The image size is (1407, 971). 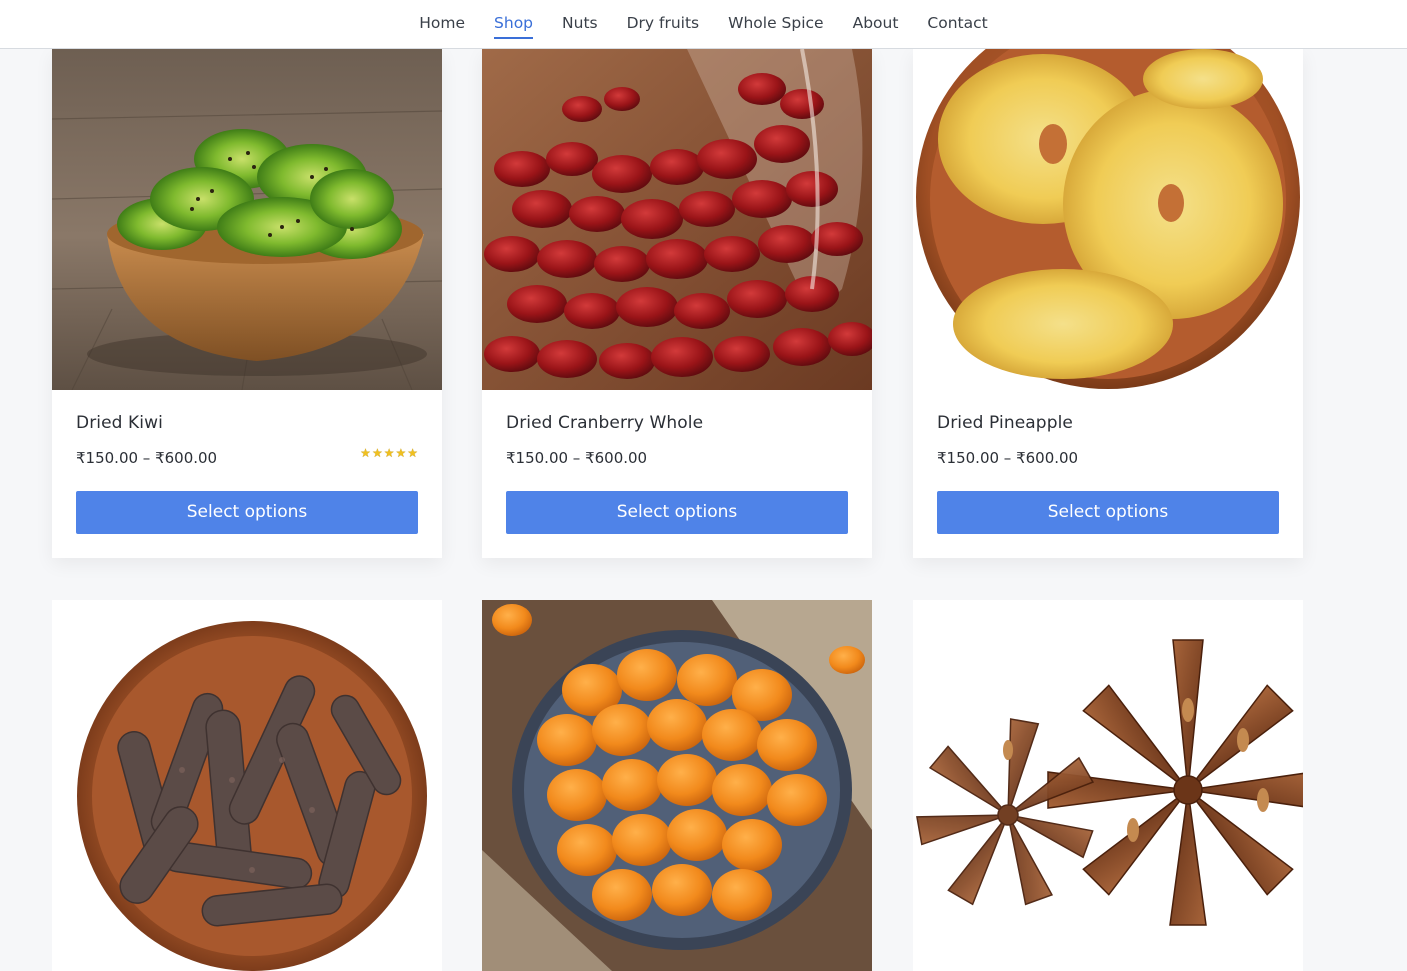 I want to click on nav-item-dry-fruits: Dry fruits, so click(x=663, y=24).